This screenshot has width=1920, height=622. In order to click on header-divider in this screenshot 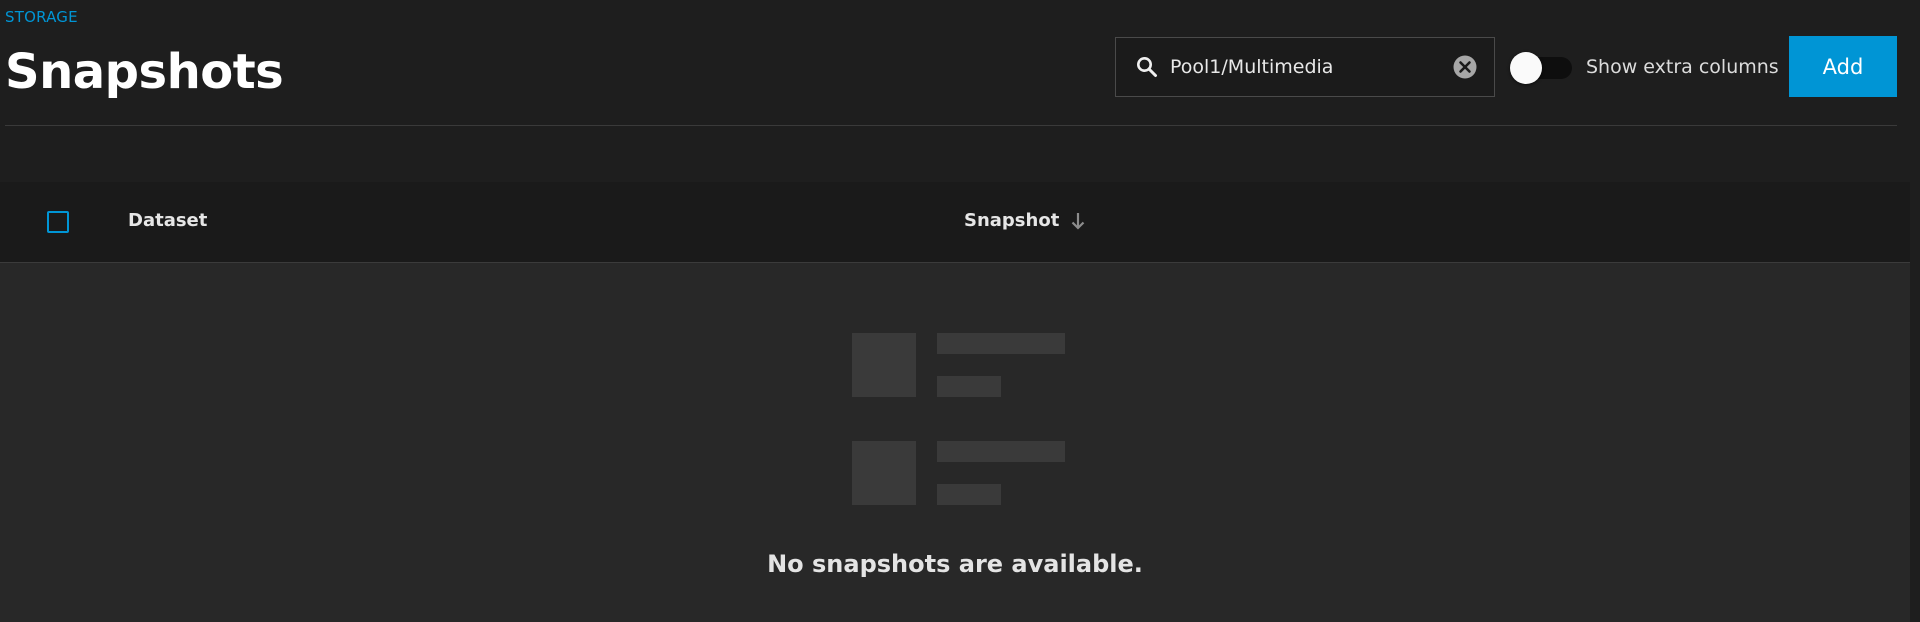, I will do `click(951, 125)`.